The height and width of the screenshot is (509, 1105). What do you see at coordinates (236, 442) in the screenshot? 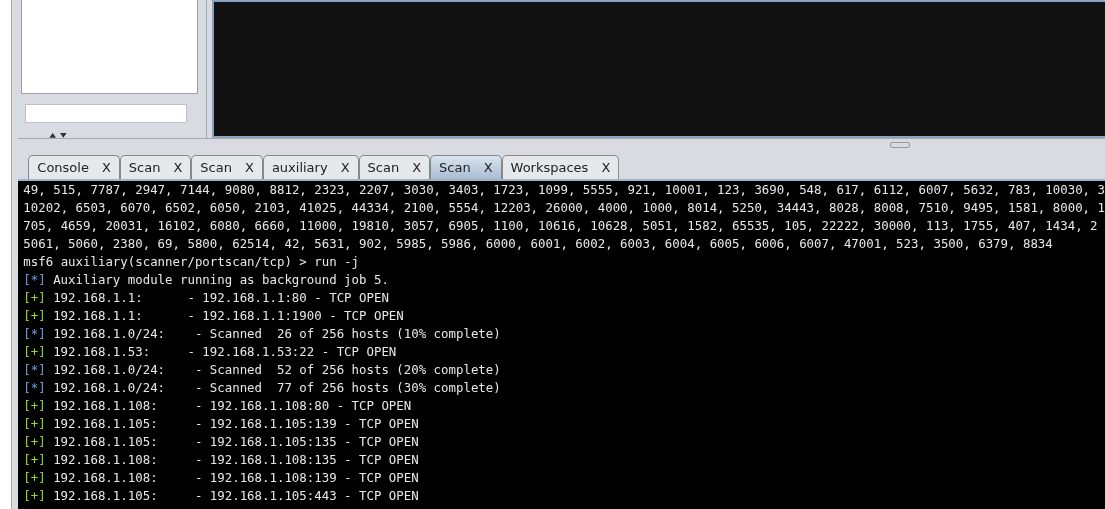
I see `console-line: 192.168.1.105: - 192.168.1.105:135 - TCP OPEN` at bounding box center [236, 442].